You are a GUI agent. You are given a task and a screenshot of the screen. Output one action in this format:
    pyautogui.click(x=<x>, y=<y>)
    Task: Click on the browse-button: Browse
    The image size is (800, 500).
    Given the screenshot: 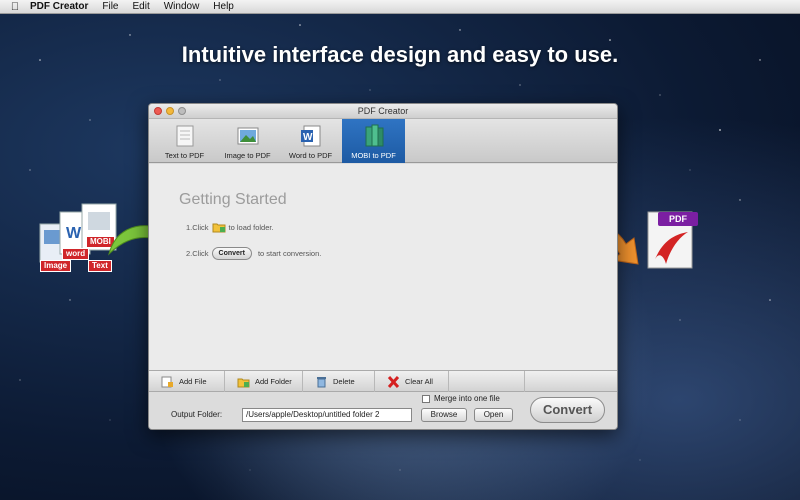 What is the action you would take?
    pyautogui.click(x=444, y=415)
    